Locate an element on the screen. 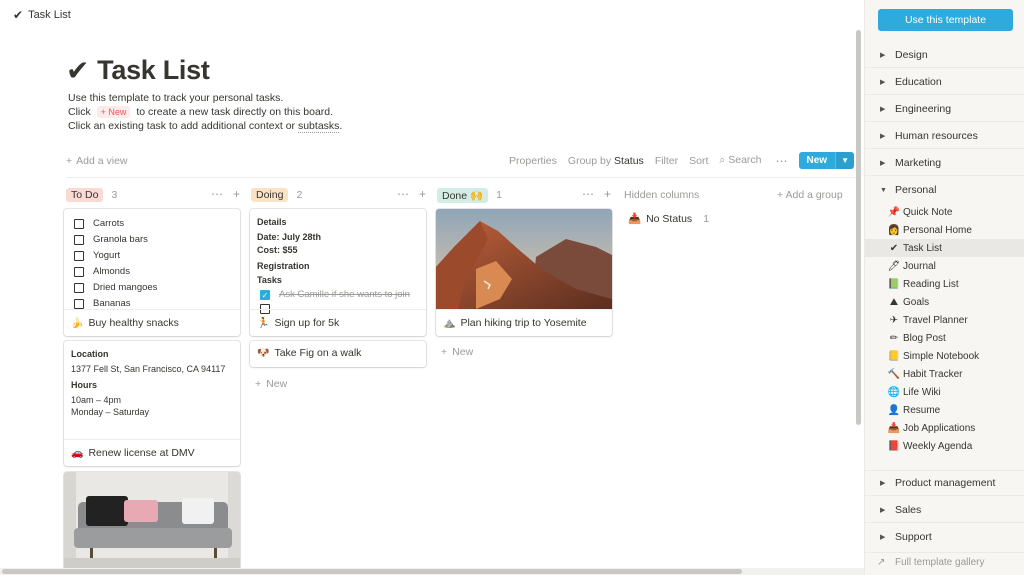  book-icon: 📗 is located at coordinates (894, 284).